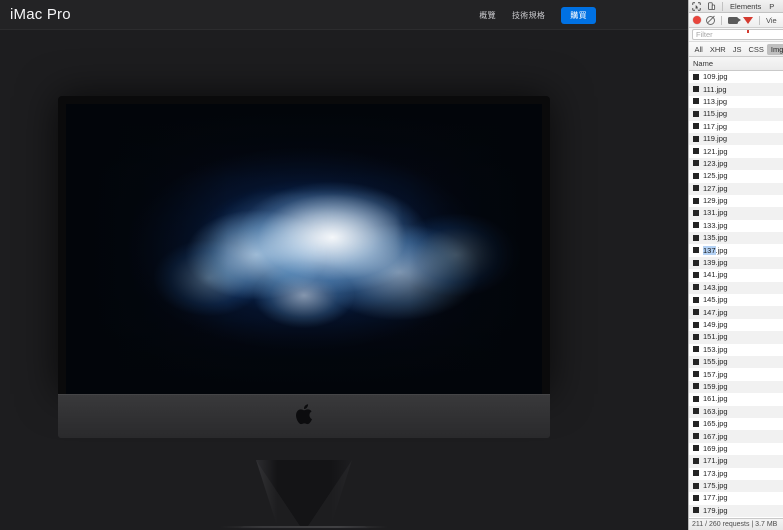 This screenshot has width=783, height=530. Describe the element at coordinates (40, 14) in the screenshot. I see `page-title: iMac Pro` at that location.